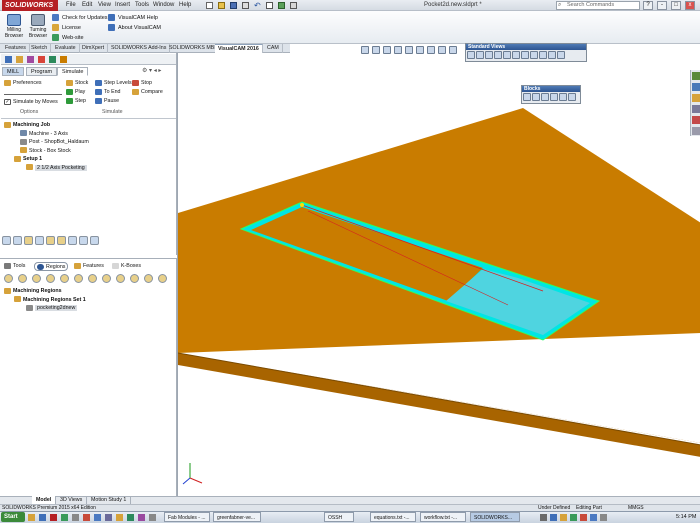 The height and width of the screenshot is (523, 700). What do you see at coordinates (77, 83) in the screenshot?
I see `stock-button: Stock` at bounding box center [77, 83].